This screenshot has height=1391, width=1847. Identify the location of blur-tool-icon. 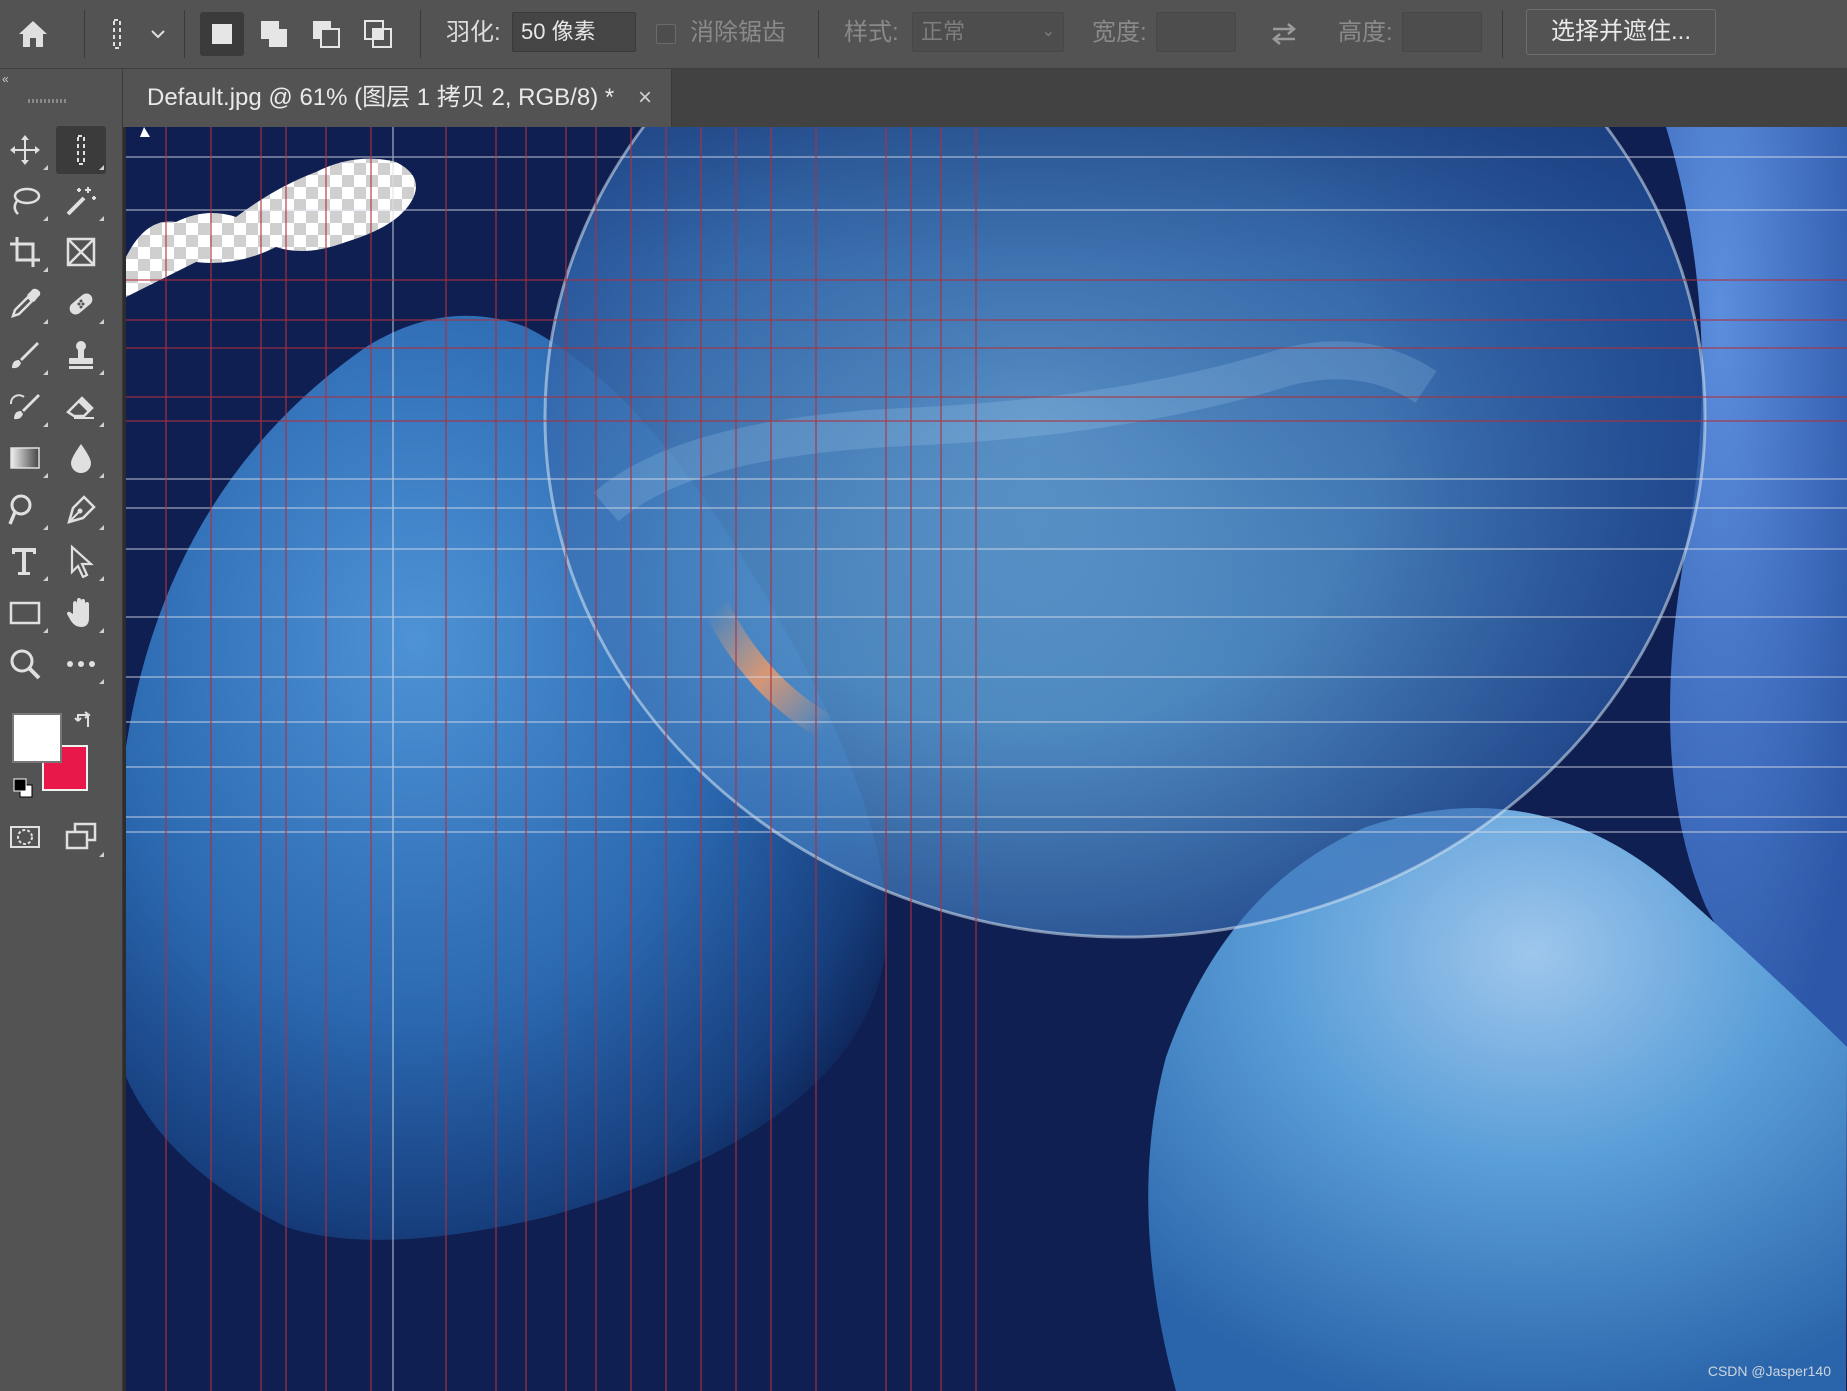
(81, 458).